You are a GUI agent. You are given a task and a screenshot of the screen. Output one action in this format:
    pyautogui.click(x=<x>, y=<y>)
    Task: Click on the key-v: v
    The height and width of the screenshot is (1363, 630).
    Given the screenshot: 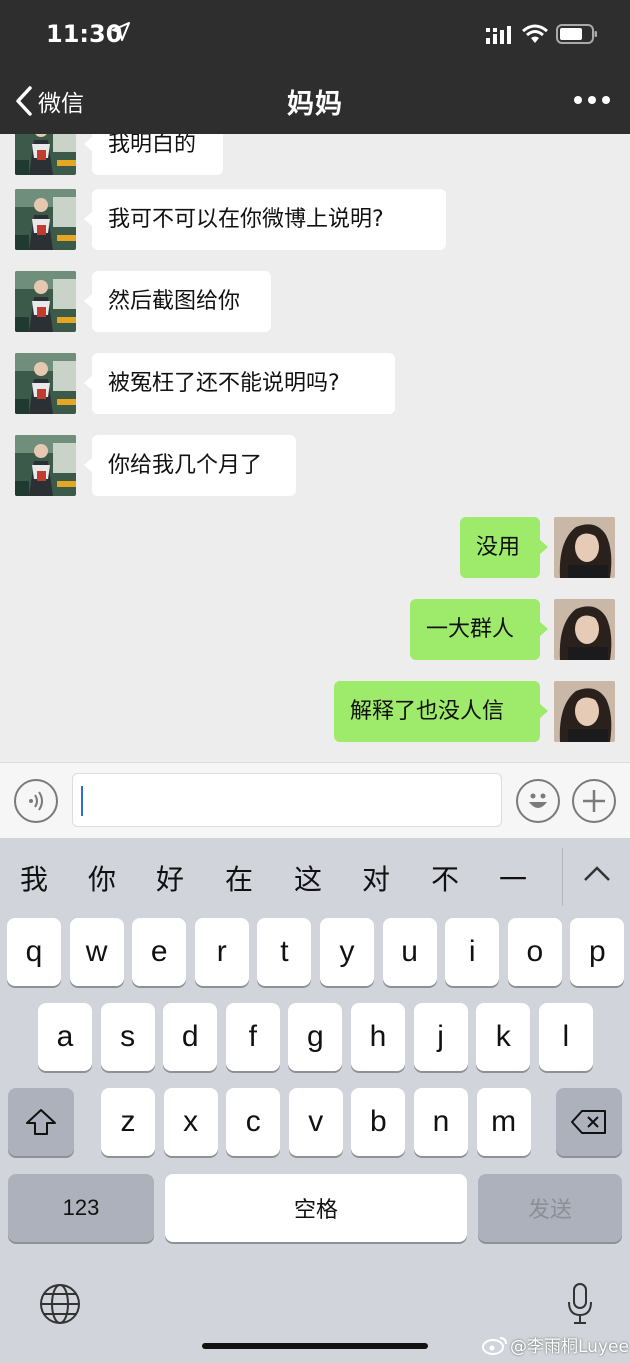 What is the action you would take?
    pyautogui.click(x=315, y=1122)
    